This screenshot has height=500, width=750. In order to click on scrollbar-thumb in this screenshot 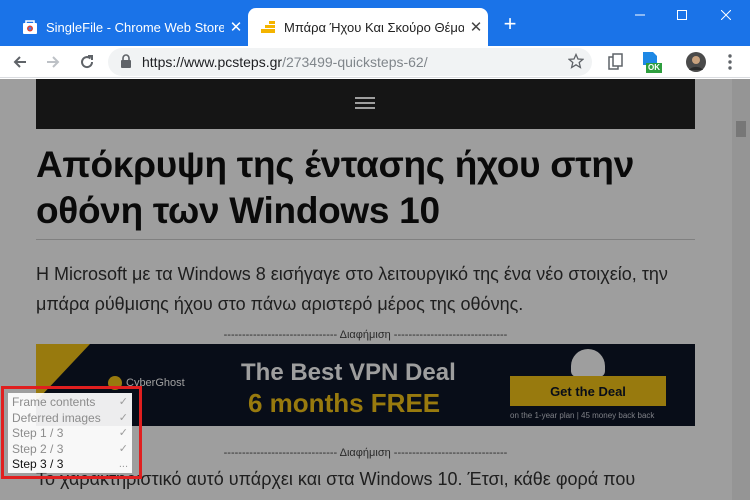, I will do `click(741, 129)`.